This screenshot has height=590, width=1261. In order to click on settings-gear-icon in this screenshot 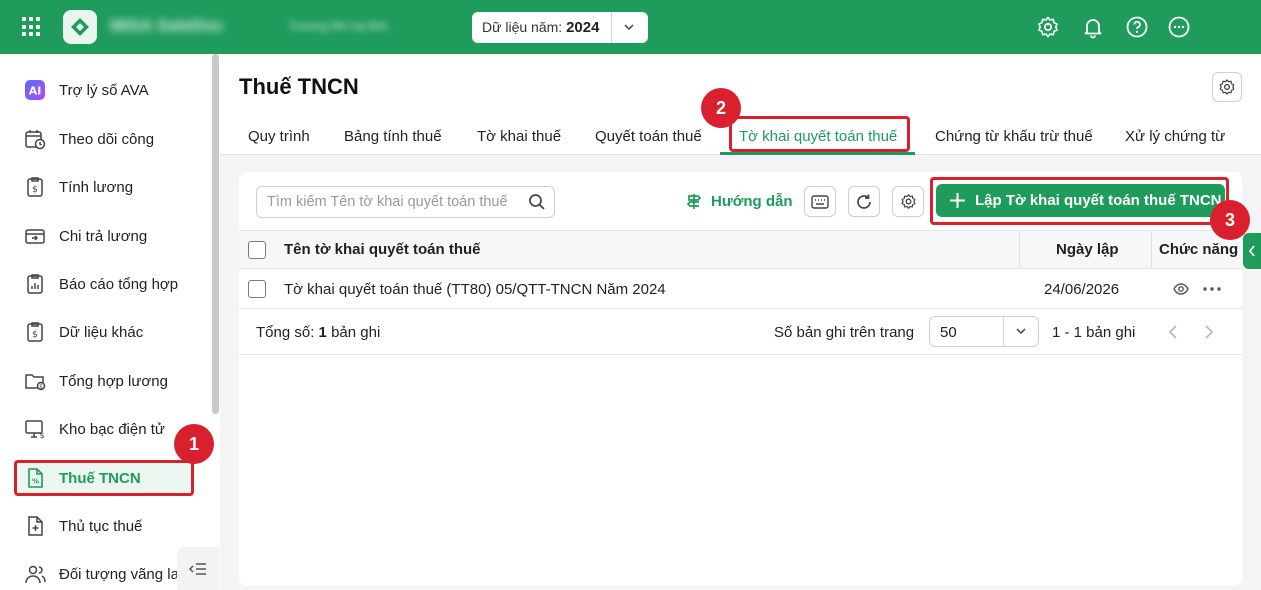, I will do `click(1048, 27)`.